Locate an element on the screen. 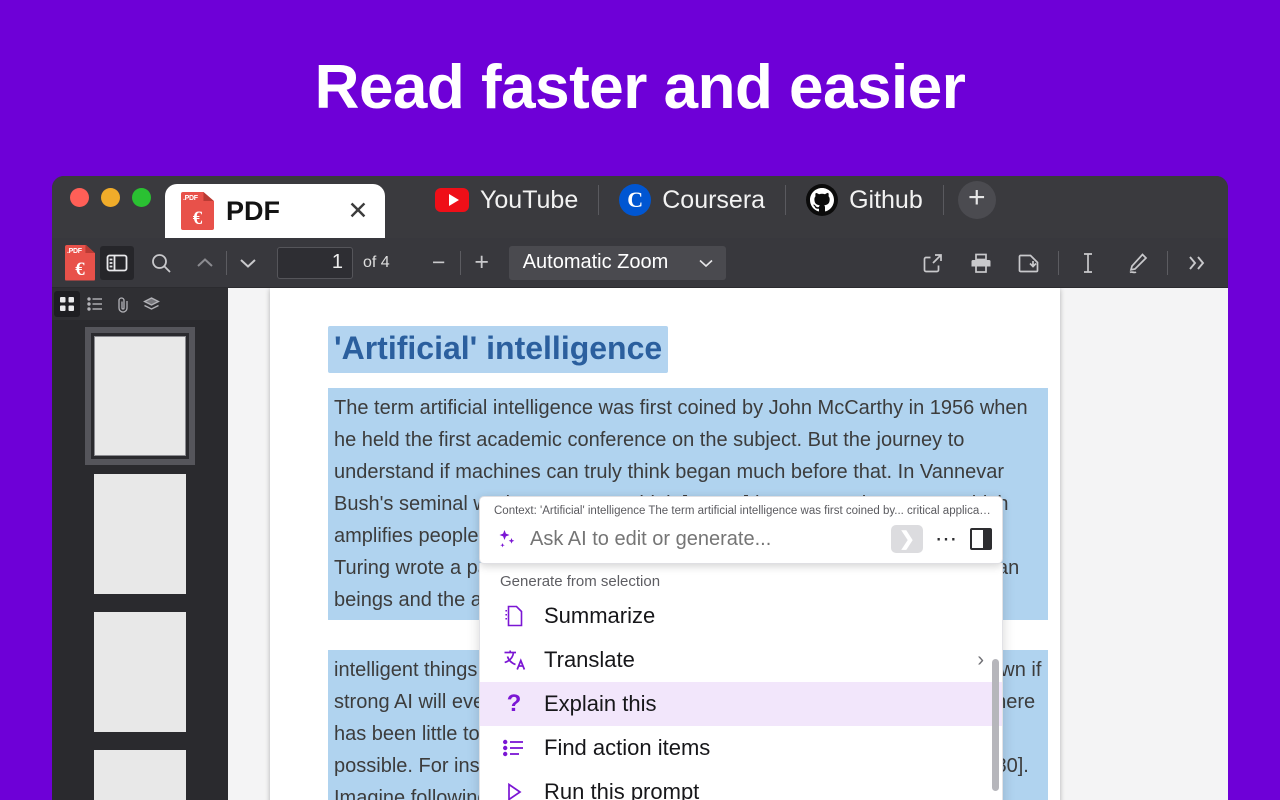 This screenshot has height=800, width=1280. pdf-icon-label: .PDF is located at coordinates (190, 198).